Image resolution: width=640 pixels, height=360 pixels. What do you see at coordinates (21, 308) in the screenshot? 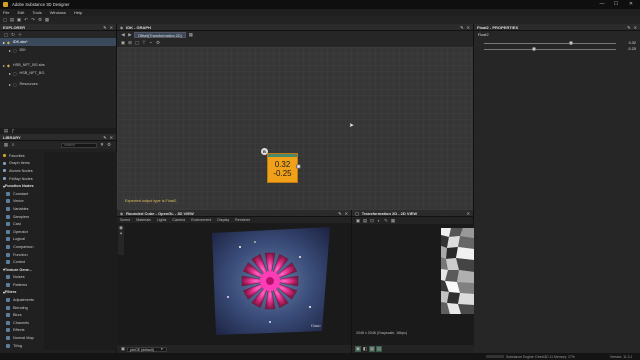
I see `library-item: Blending` at bounding box center [21, 308].